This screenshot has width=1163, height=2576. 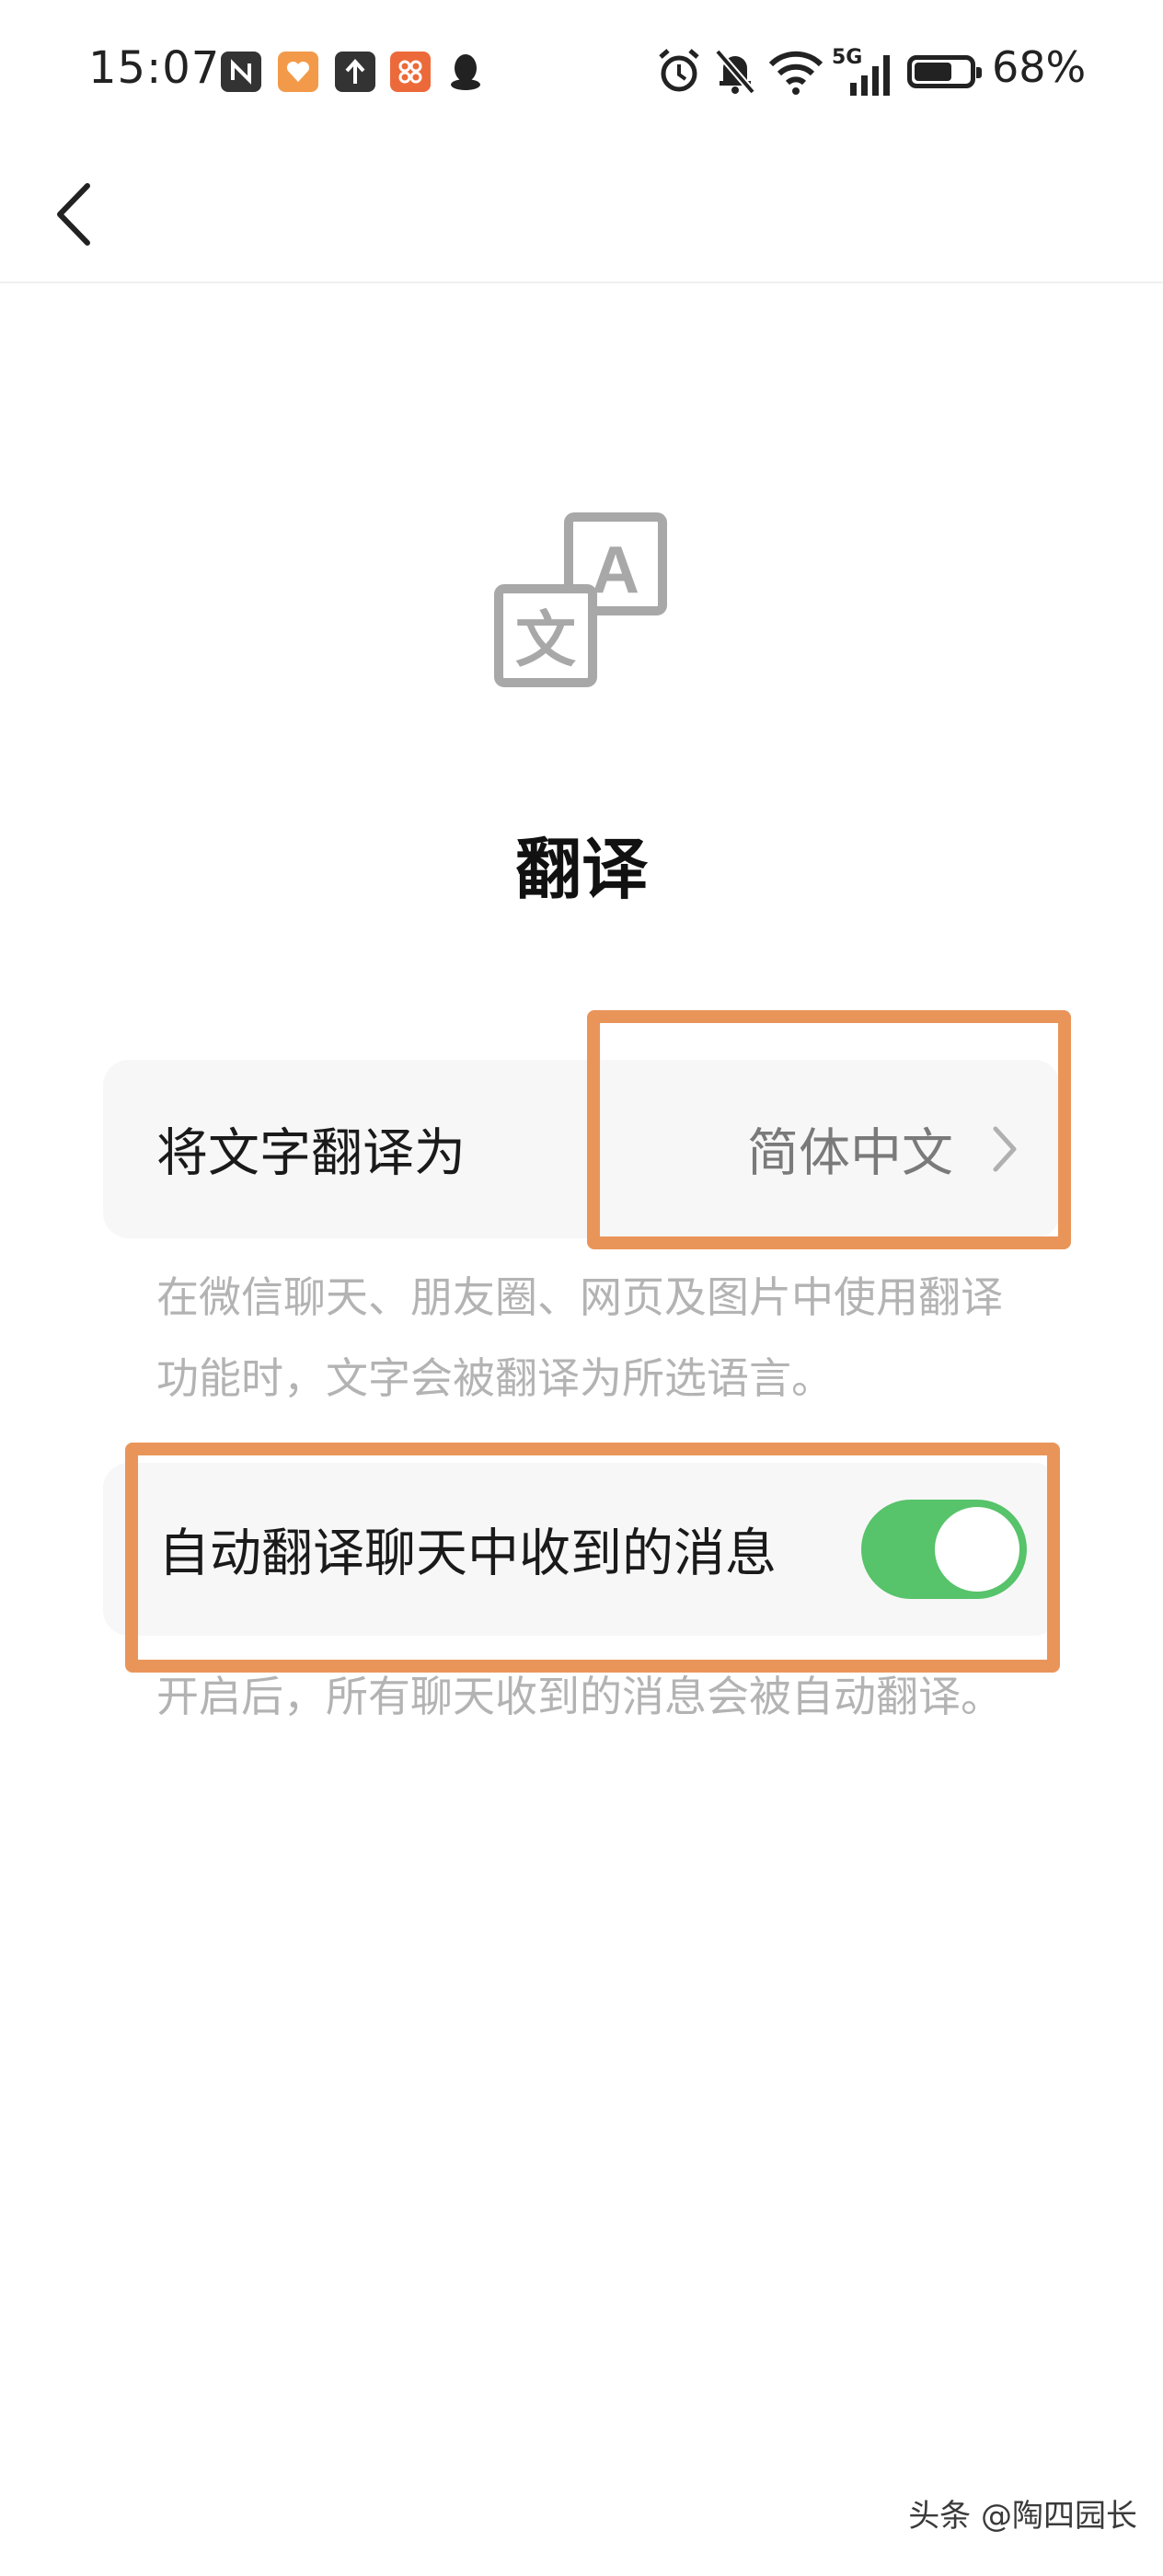 What do you see at coordinates (355, 72) in the screenshot?
I see `upload-icon` at bounding box center [355, 72].